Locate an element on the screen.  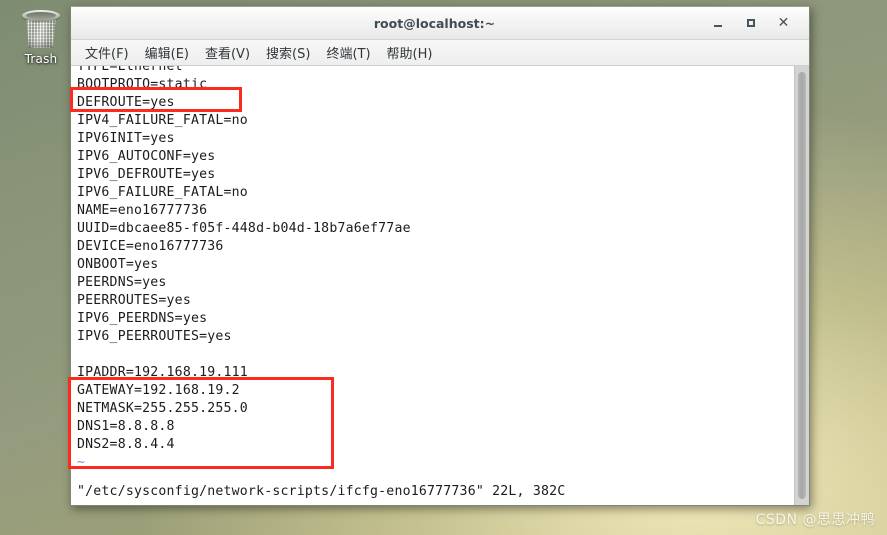
terminal-line-15: IPV6_PEERROUTES=yes is located at coordinates (154, 336).